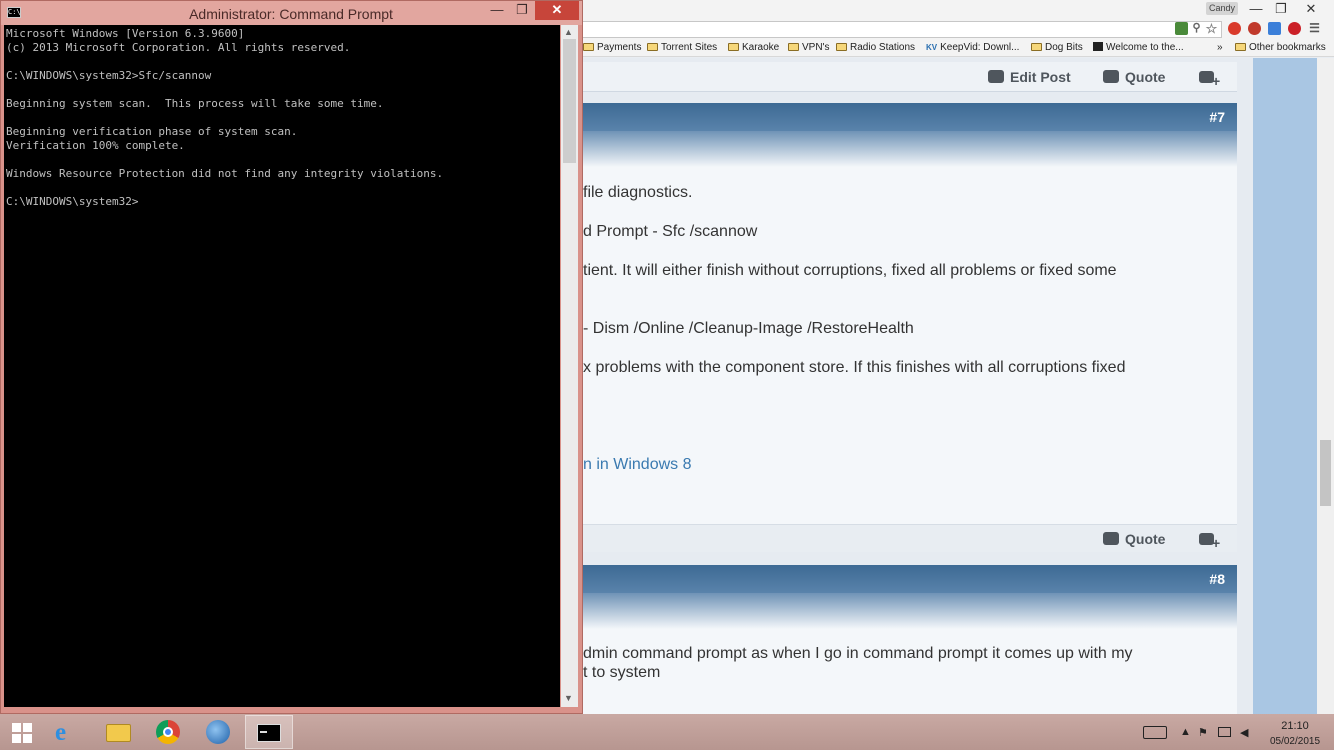  Describe the element at coordinates (568, 698) in the screenshot. I see `scroll-down-arrow-icon: ▼` at that location.